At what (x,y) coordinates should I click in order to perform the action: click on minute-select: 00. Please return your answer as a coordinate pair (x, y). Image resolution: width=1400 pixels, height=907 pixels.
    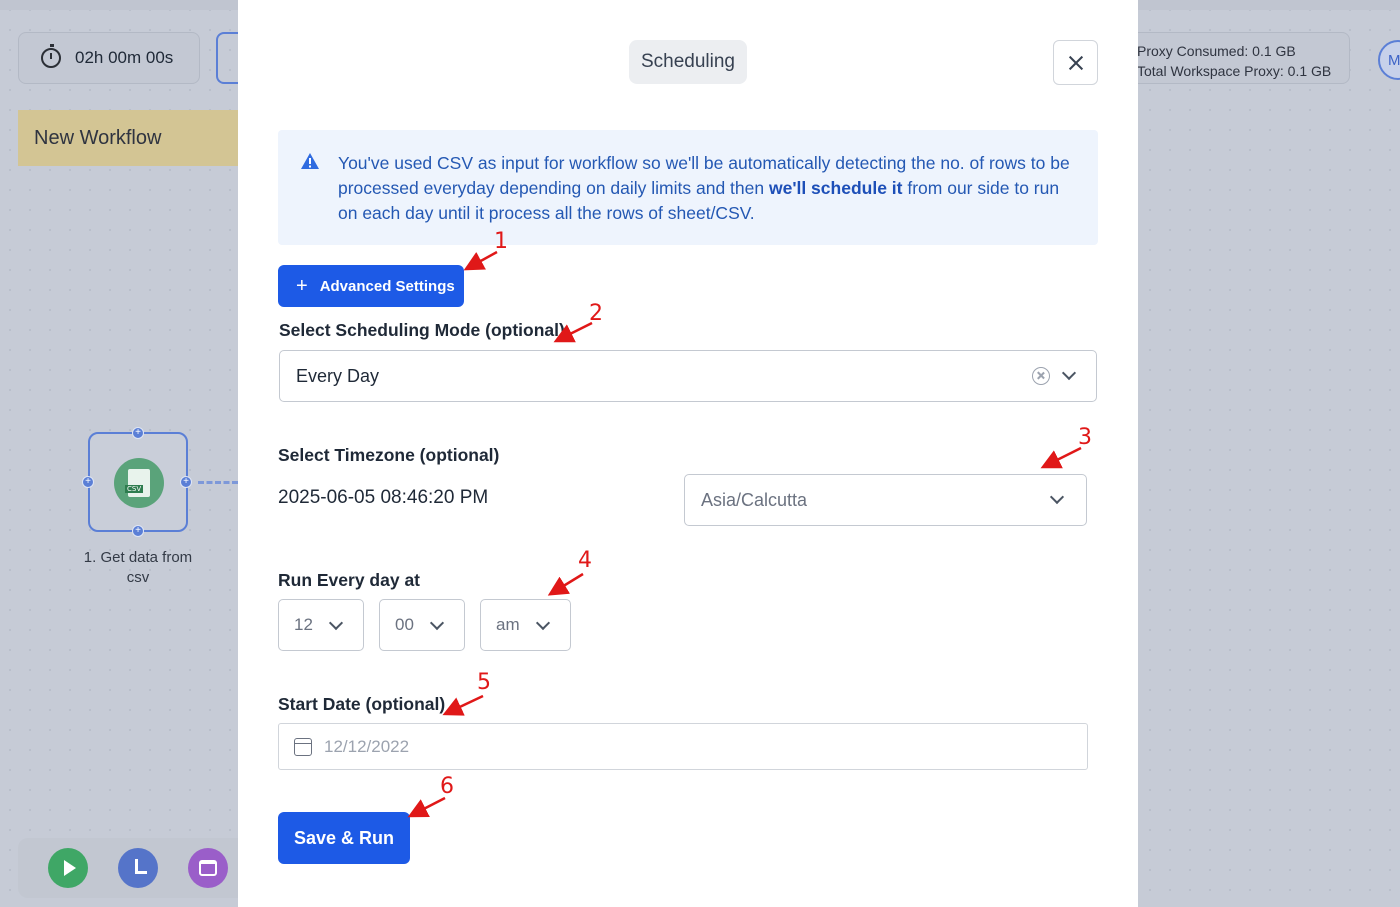
    Looking at the image, I should click on (422, 625).